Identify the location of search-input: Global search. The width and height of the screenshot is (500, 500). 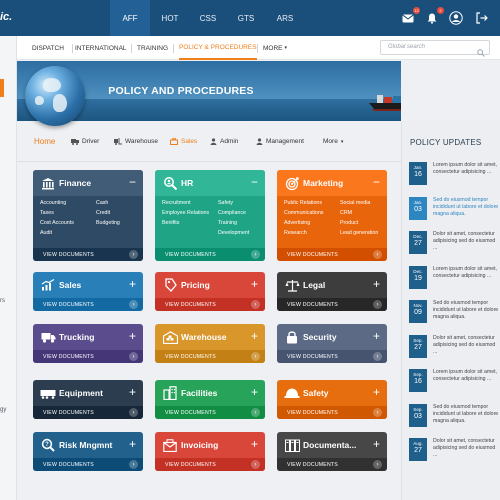
(435, 48).